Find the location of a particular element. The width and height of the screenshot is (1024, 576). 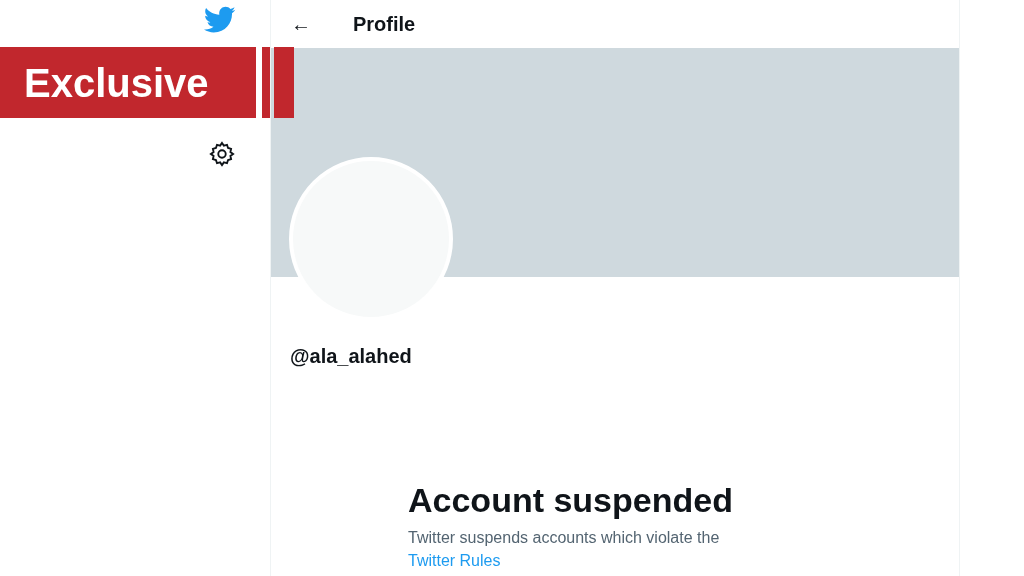

bird-logo-icon is located at coordinates (220, 20).